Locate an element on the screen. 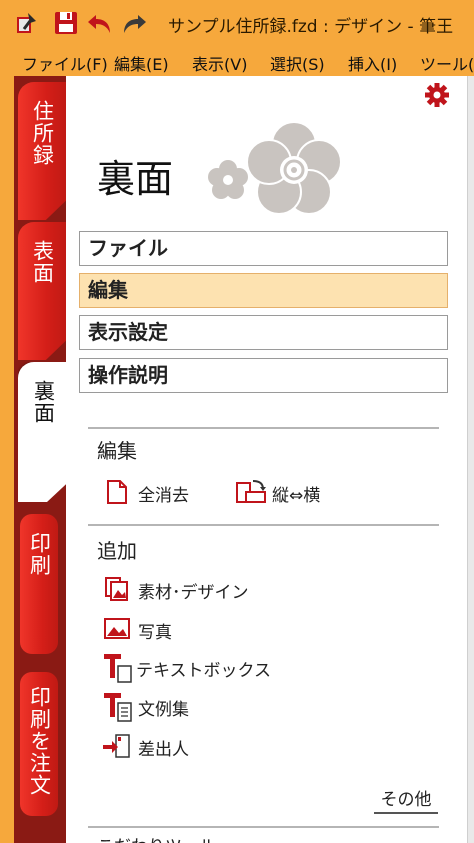  menu-edit: 編集(E) is located at coordinates (141, 63).